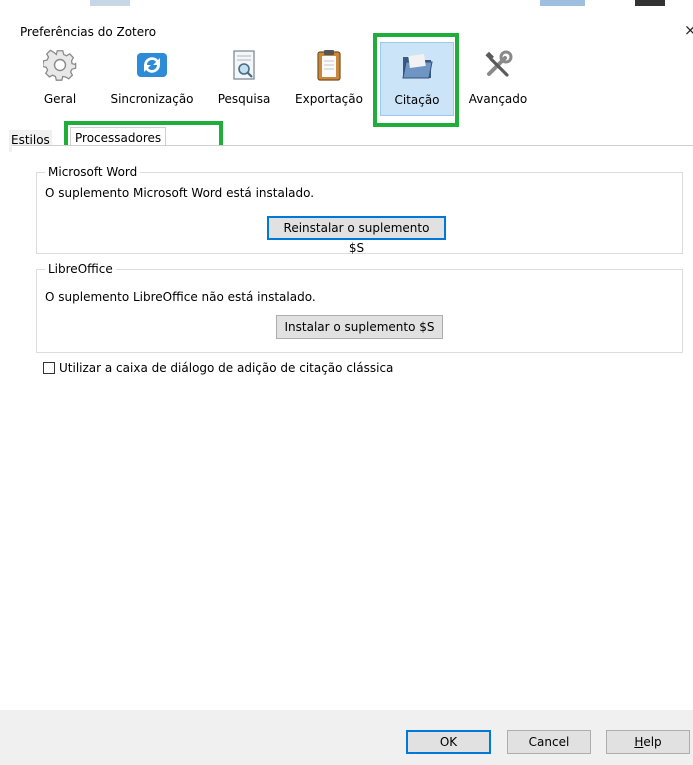 The width and height of the screenshot is (693, 765). I want to click on help-accesskey: H, so click(639, 742).